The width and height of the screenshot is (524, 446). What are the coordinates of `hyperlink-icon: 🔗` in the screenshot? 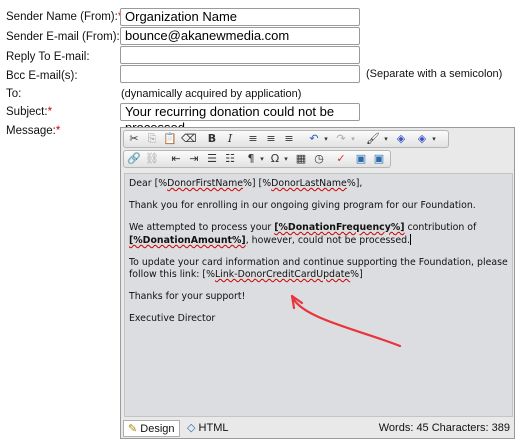 It's located at (134, 159).